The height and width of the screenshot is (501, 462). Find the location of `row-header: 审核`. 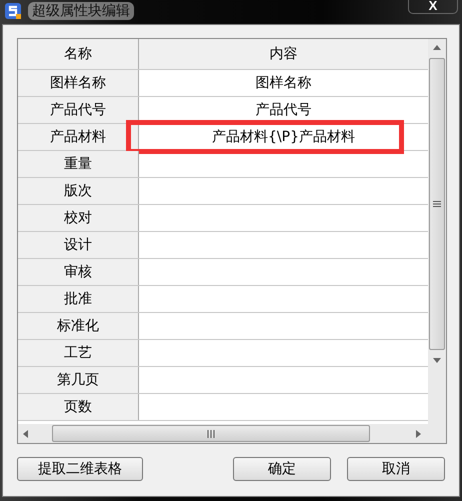

row-header: 审核 is located at coordinates (78, 272).